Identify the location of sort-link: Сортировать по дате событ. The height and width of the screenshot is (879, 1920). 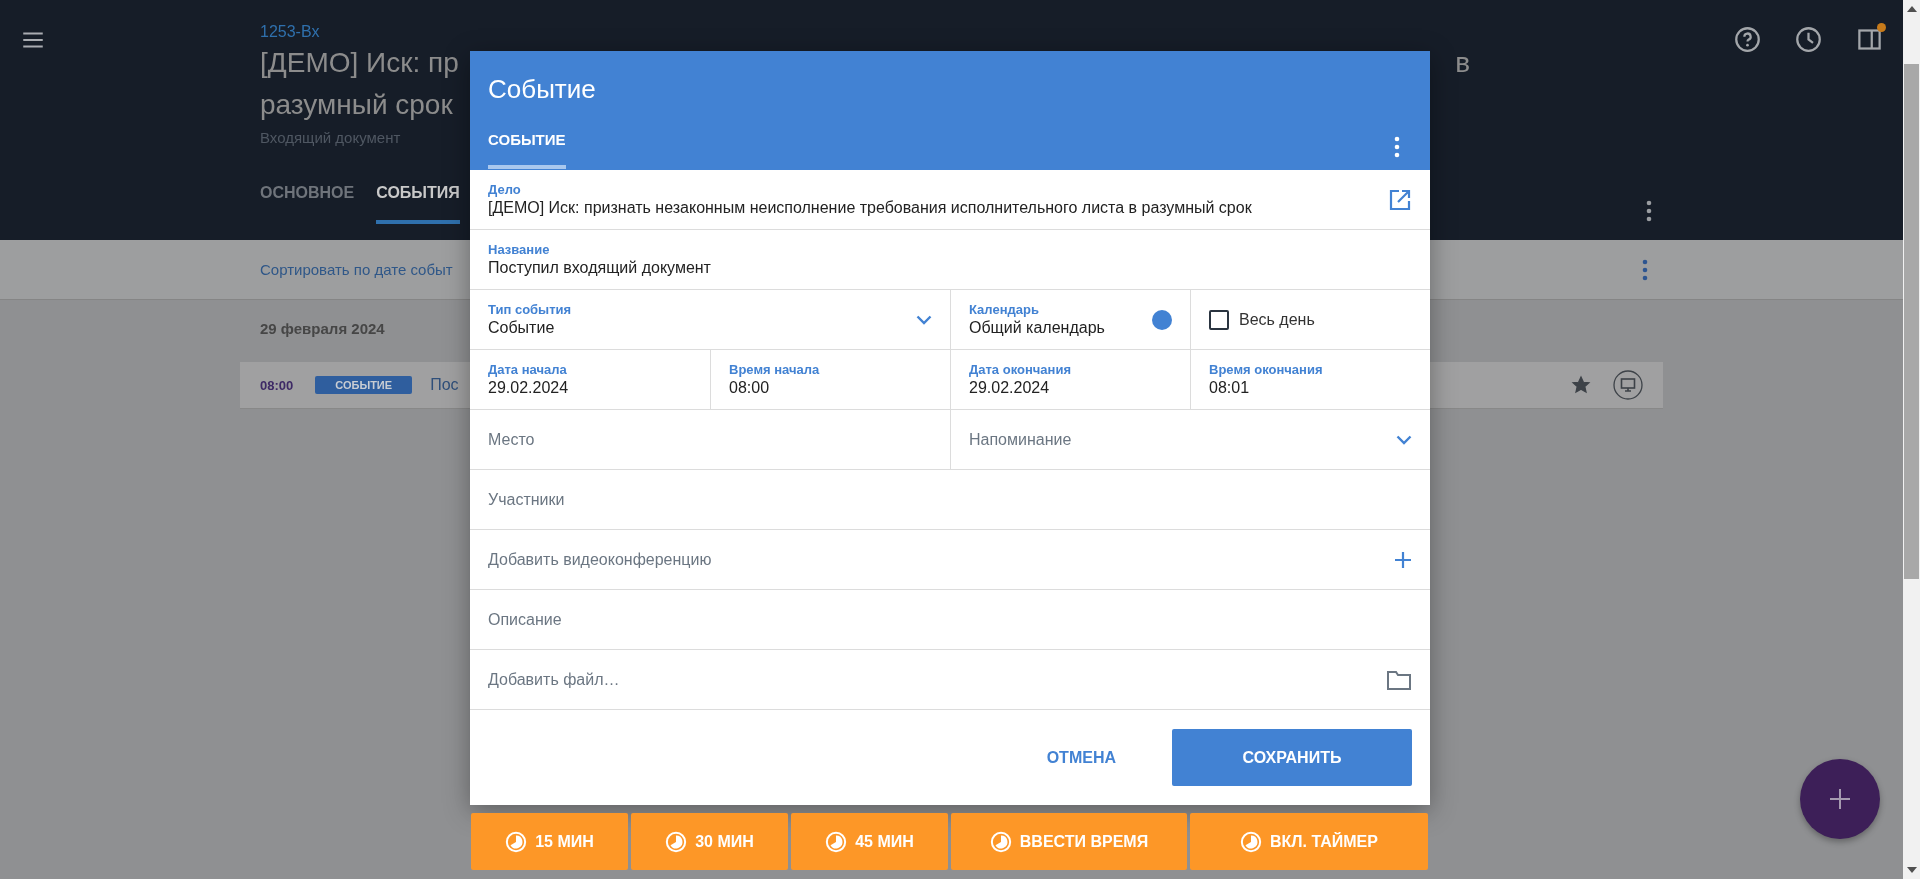
(356, 269).